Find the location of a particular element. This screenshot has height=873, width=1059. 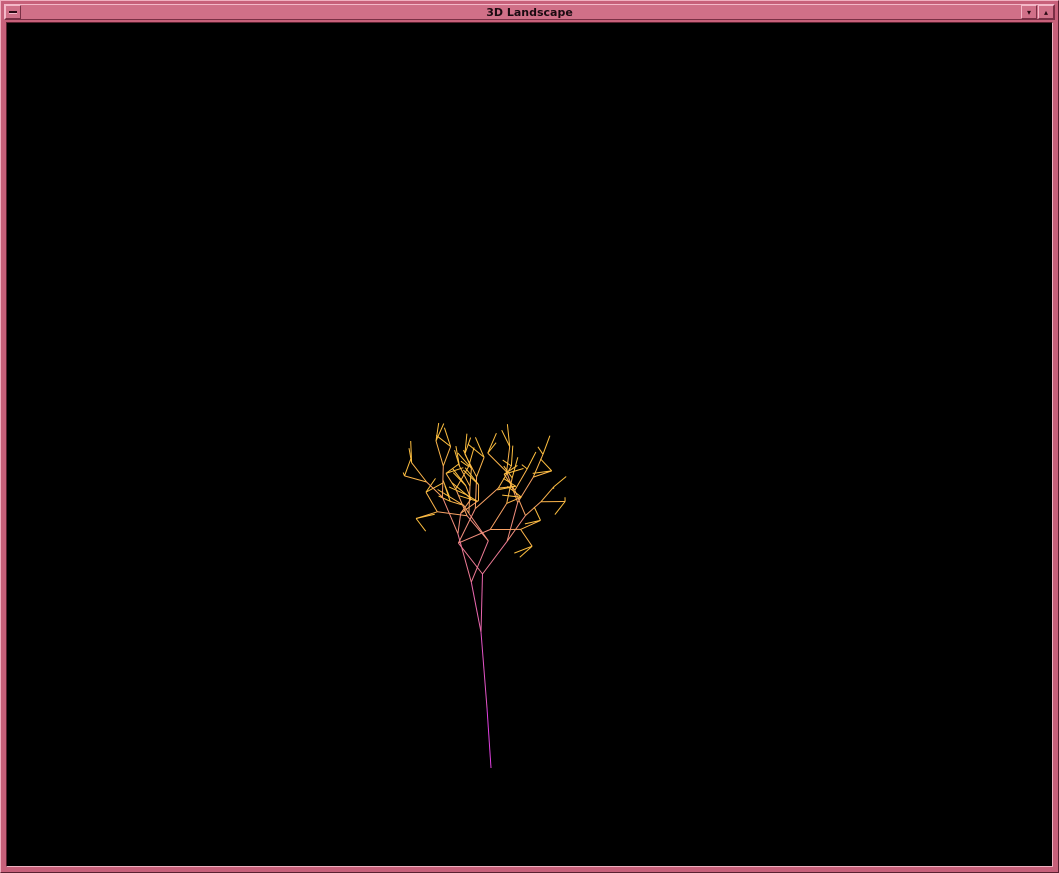

fractal-tree is located at coordinates (484, 595).